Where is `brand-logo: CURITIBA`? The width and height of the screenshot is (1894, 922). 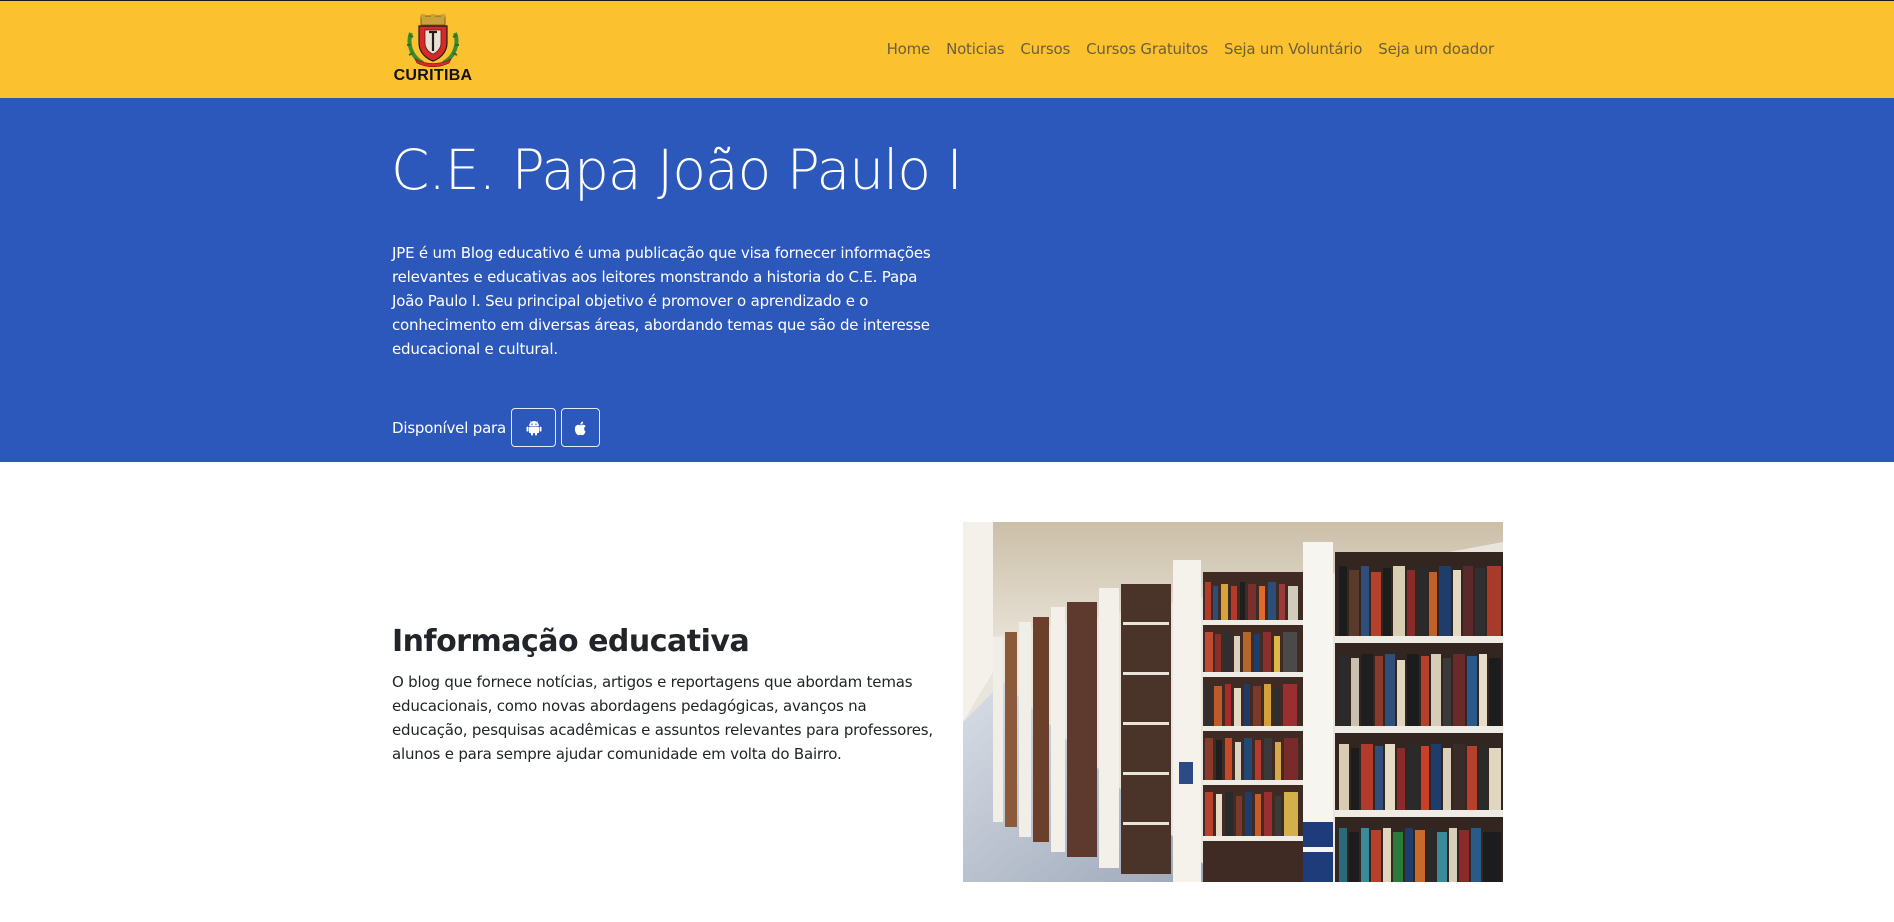
brand-logo: CURITIBA is located at coordinates (433, 51).